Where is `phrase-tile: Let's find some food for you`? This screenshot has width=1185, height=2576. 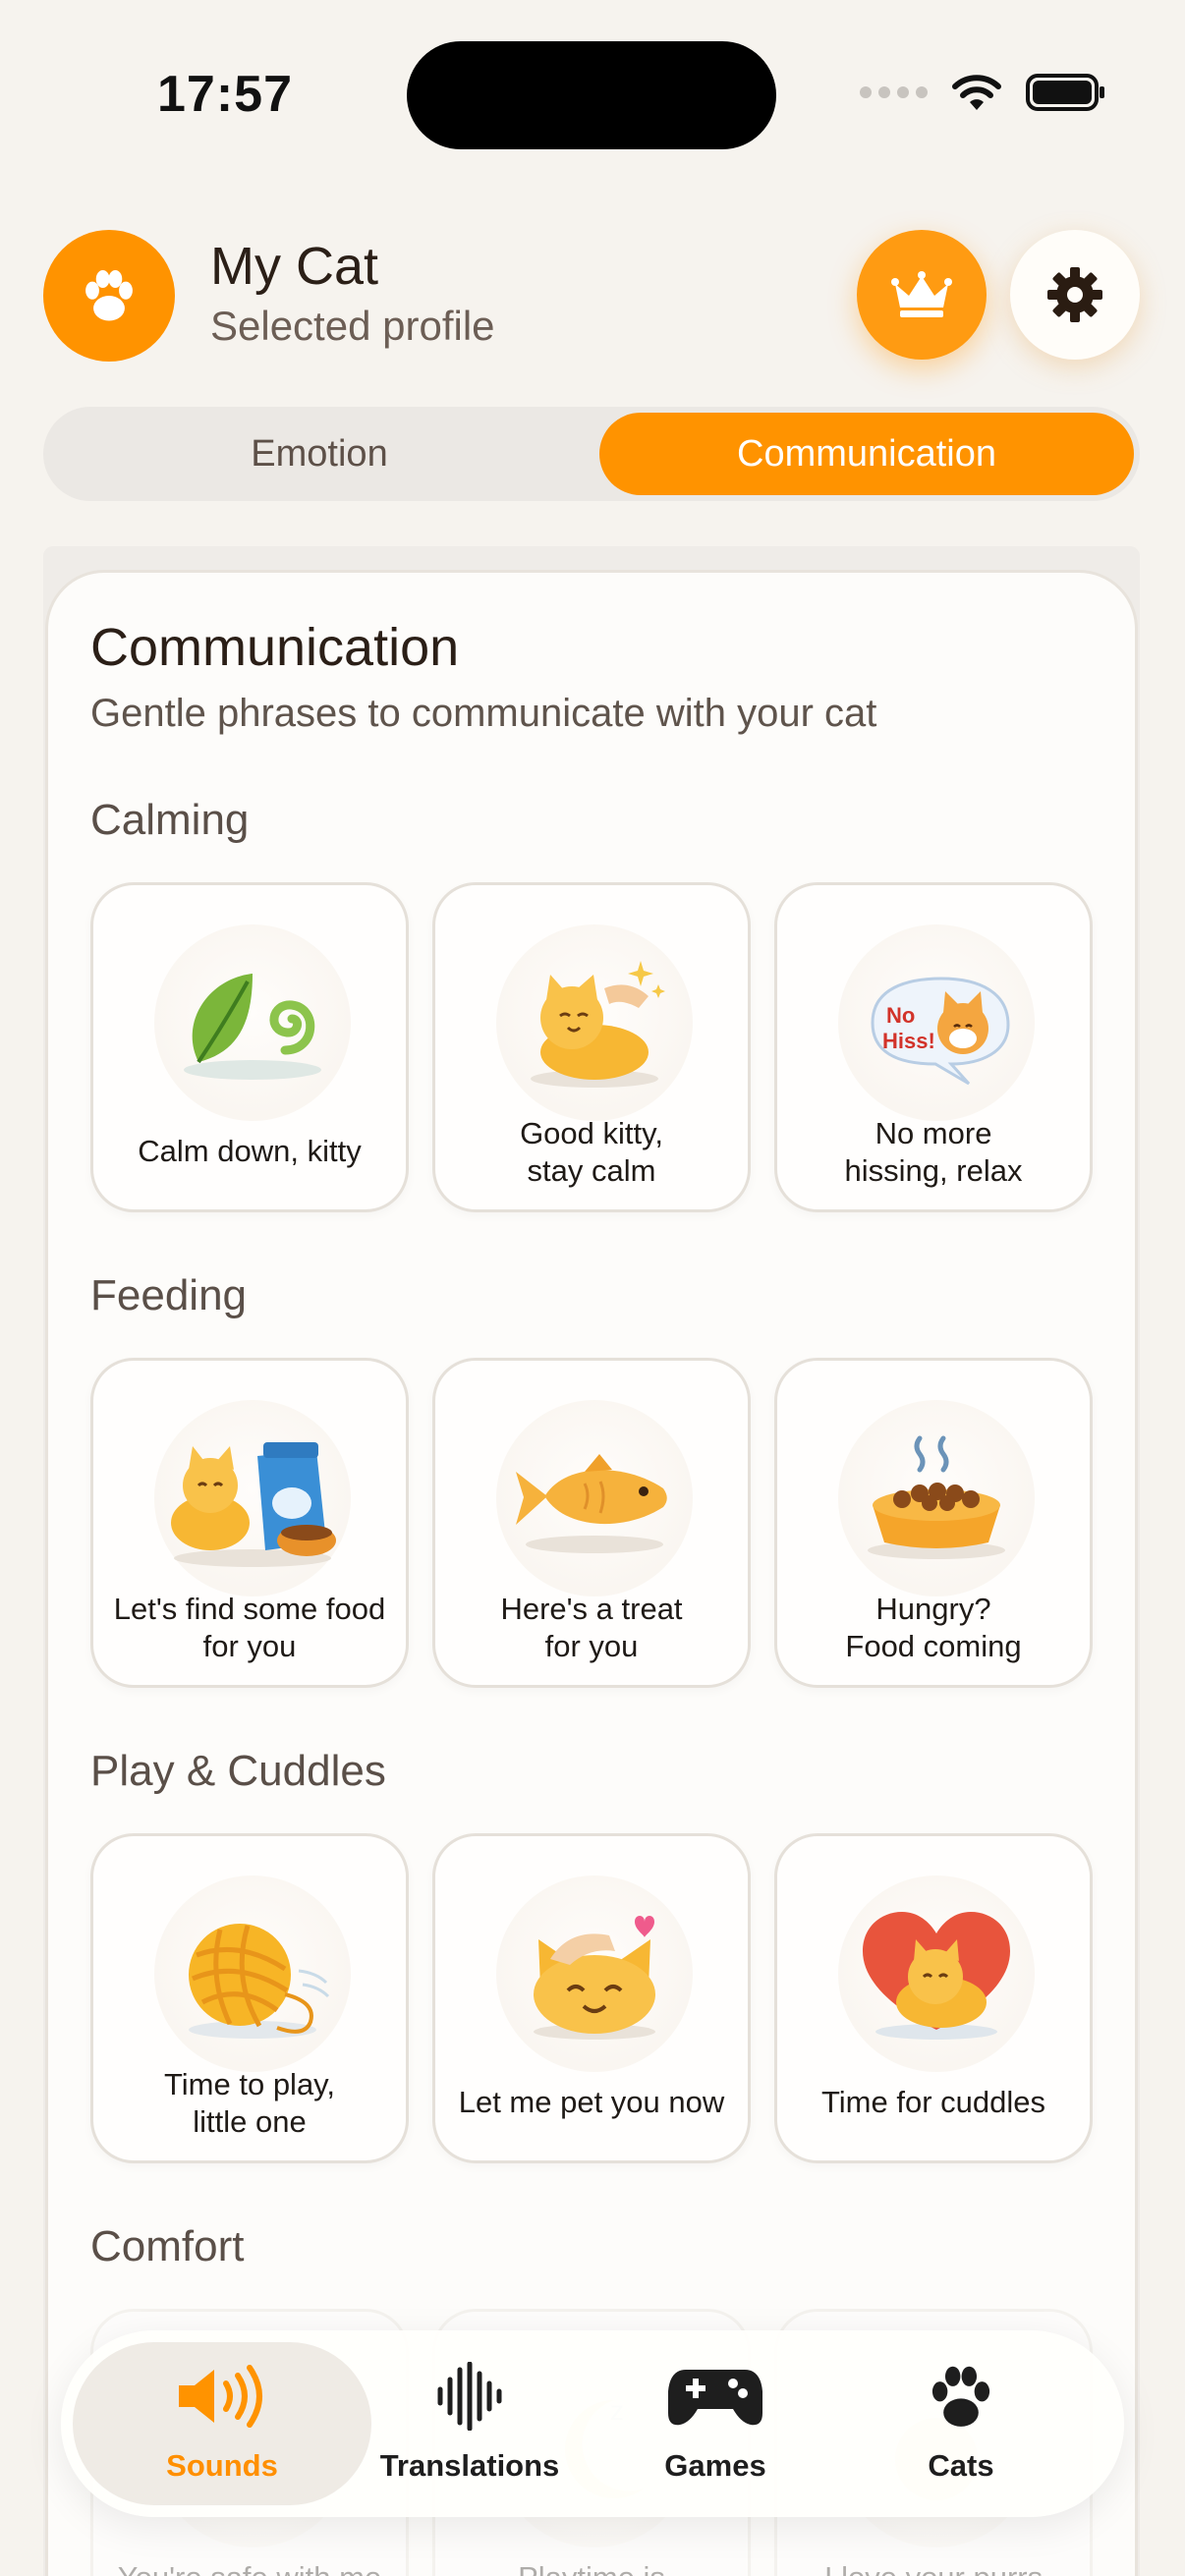 phrase-tile: Let's find some food for you is located at coordinates (250, 1523).